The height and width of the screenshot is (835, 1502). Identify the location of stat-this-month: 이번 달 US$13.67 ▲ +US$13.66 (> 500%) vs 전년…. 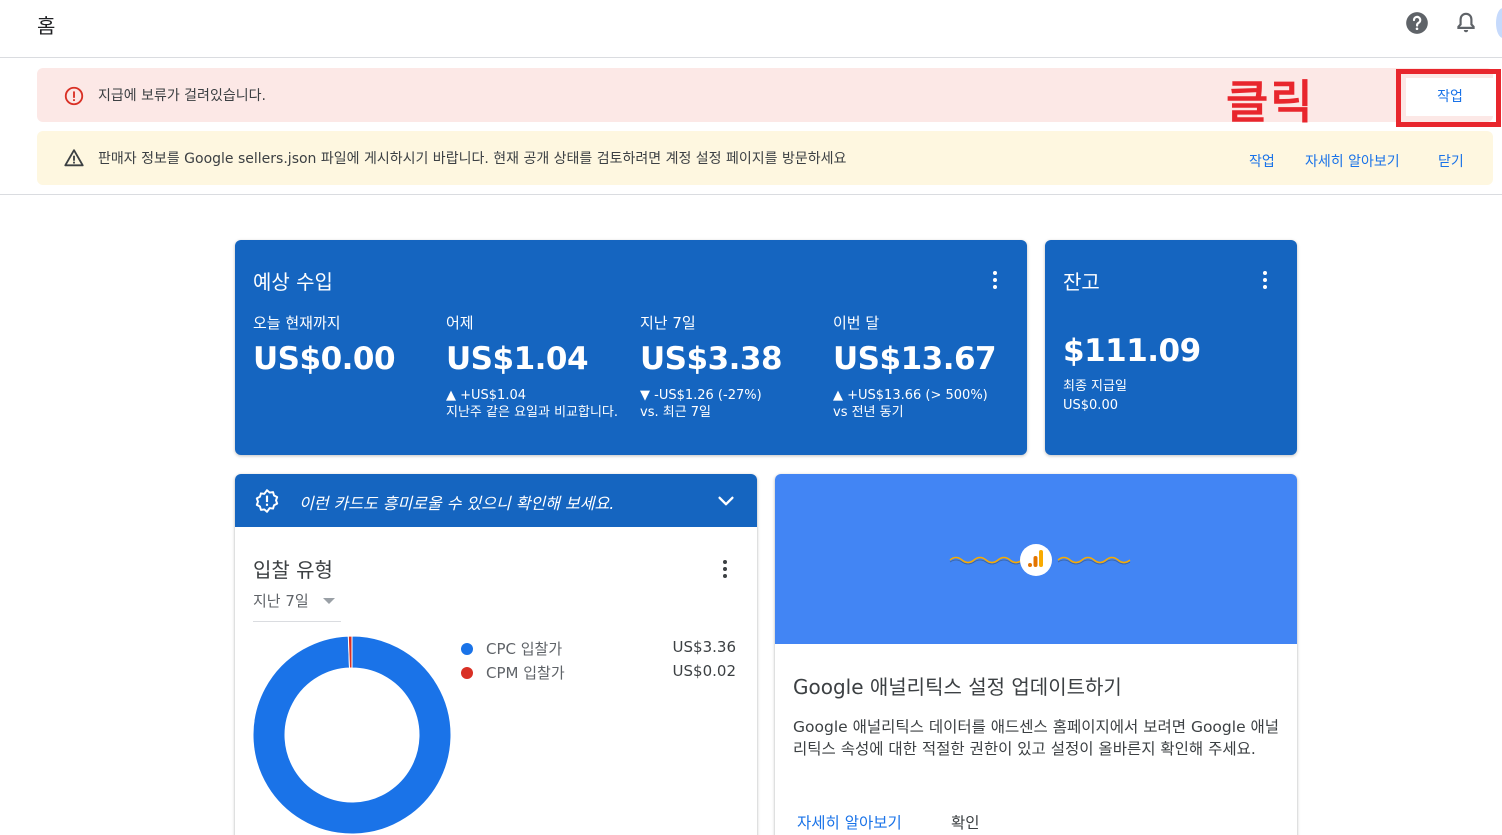
(923, 366).